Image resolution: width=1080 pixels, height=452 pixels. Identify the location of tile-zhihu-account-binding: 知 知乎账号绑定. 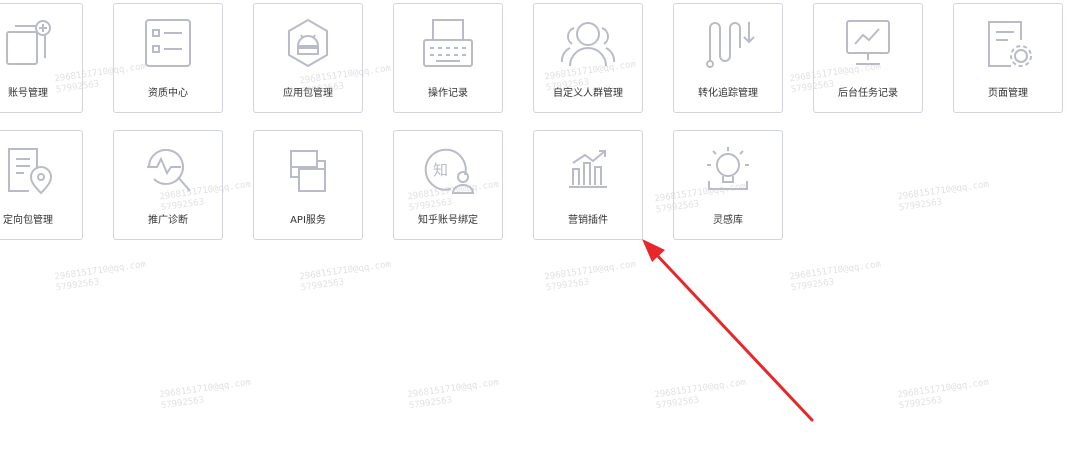
(448, 185).